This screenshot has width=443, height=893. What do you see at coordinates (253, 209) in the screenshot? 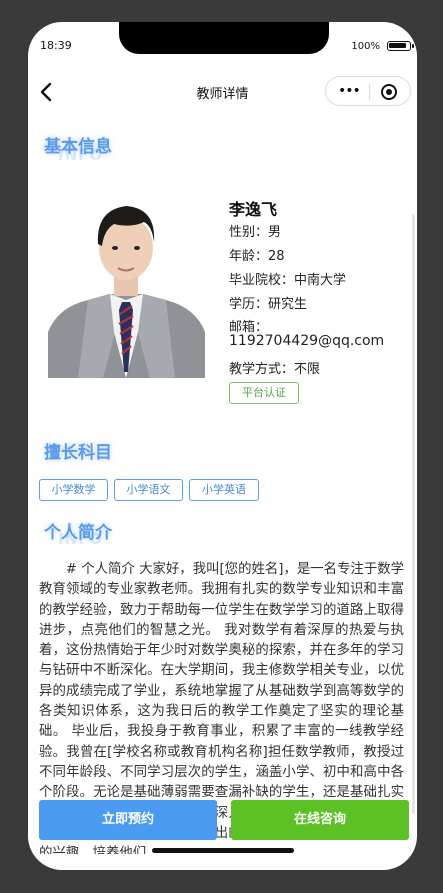
I see `teacher-name: 李逸飞` at bounding box center [253, 209].